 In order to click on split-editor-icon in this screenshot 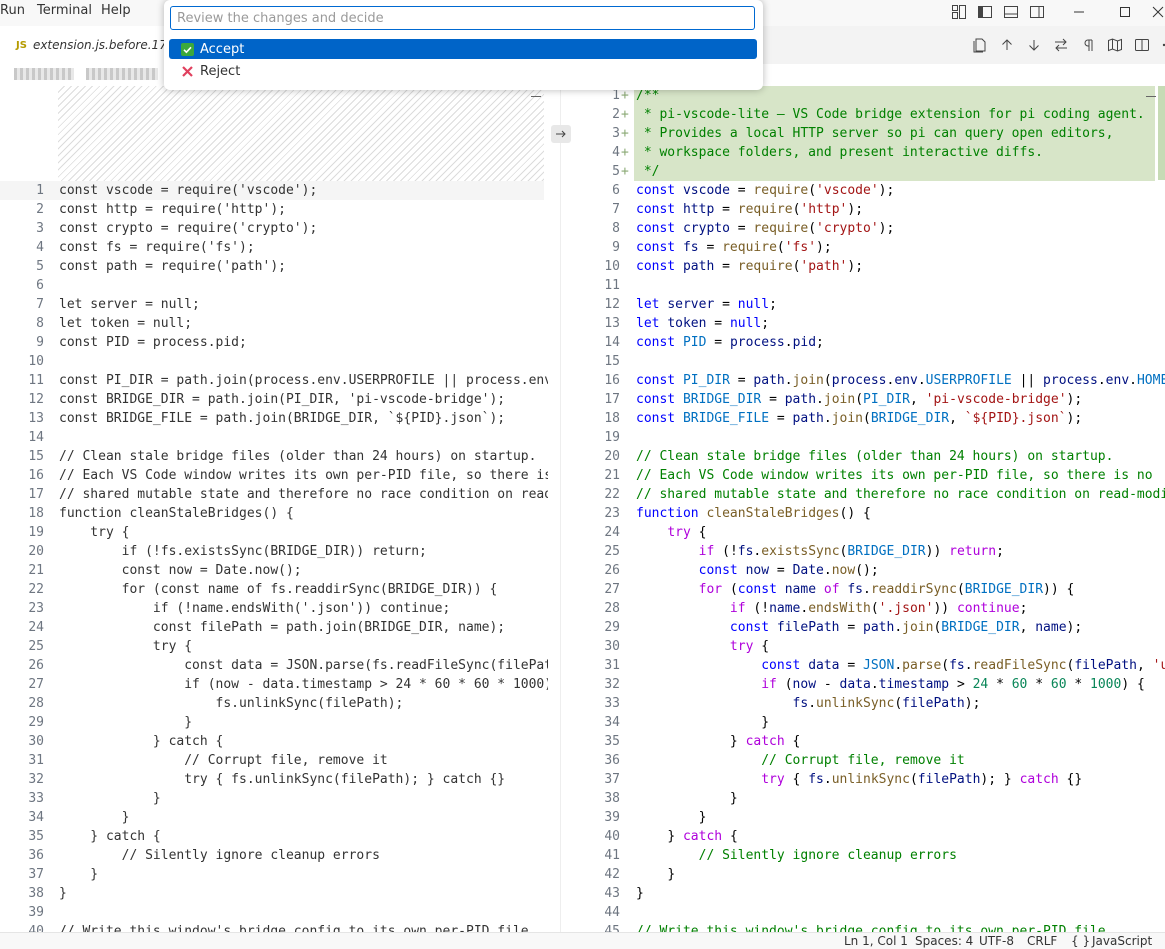, I will do `click(1141, 45)`.